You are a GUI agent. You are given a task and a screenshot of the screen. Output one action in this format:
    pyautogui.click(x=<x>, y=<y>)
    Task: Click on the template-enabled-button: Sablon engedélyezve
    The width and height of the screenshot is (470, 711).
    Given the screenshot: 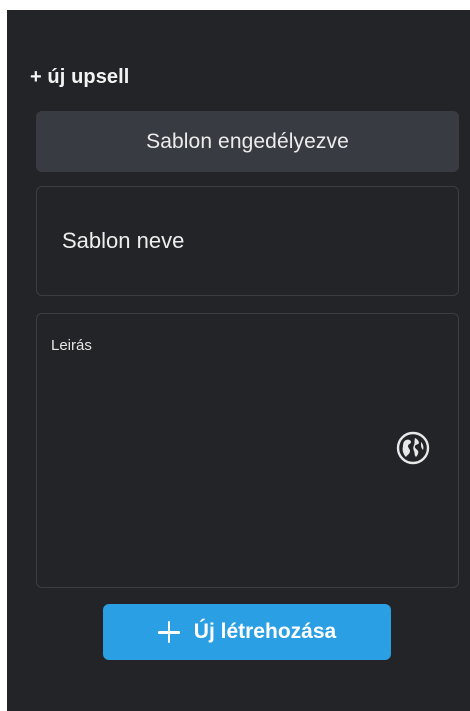 What is the action you would take?
    pyautogui.click(x=247, y=141)
    